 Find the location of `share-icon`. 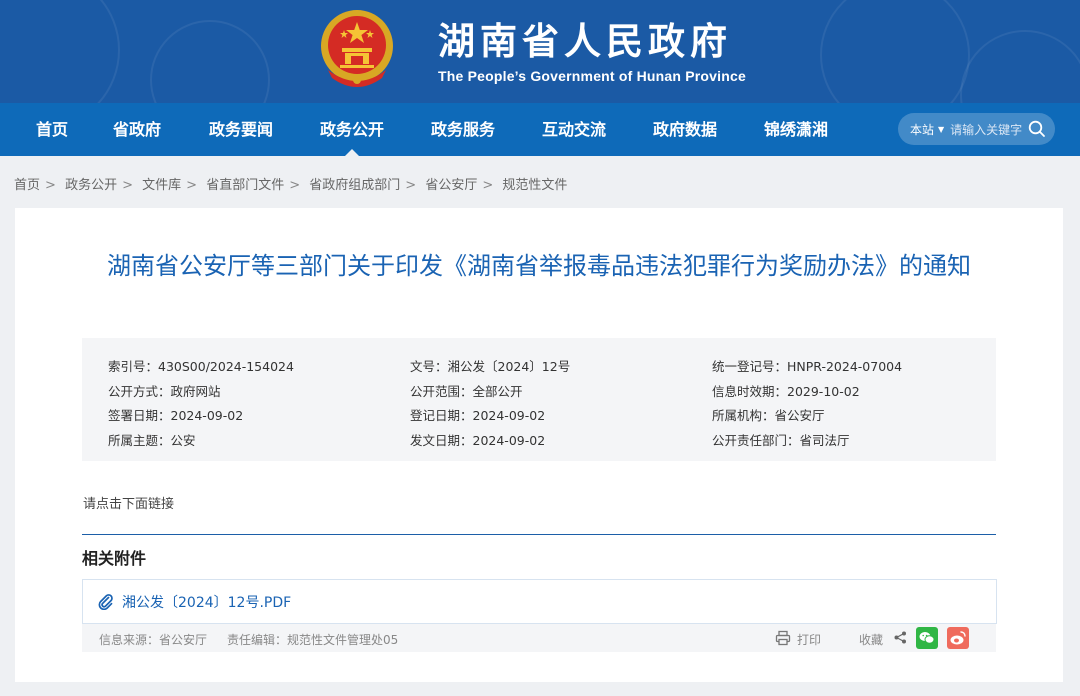

share-icon is located at coordinates (900, 637).